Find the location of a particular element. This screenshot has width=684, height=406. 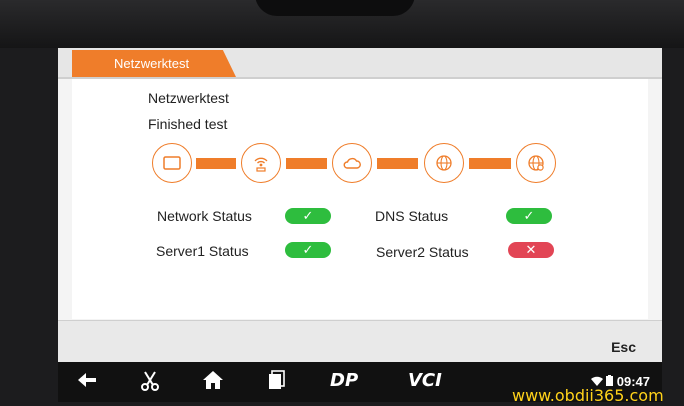

network-status-badge: ✓ is located at coordinates (308, 216).